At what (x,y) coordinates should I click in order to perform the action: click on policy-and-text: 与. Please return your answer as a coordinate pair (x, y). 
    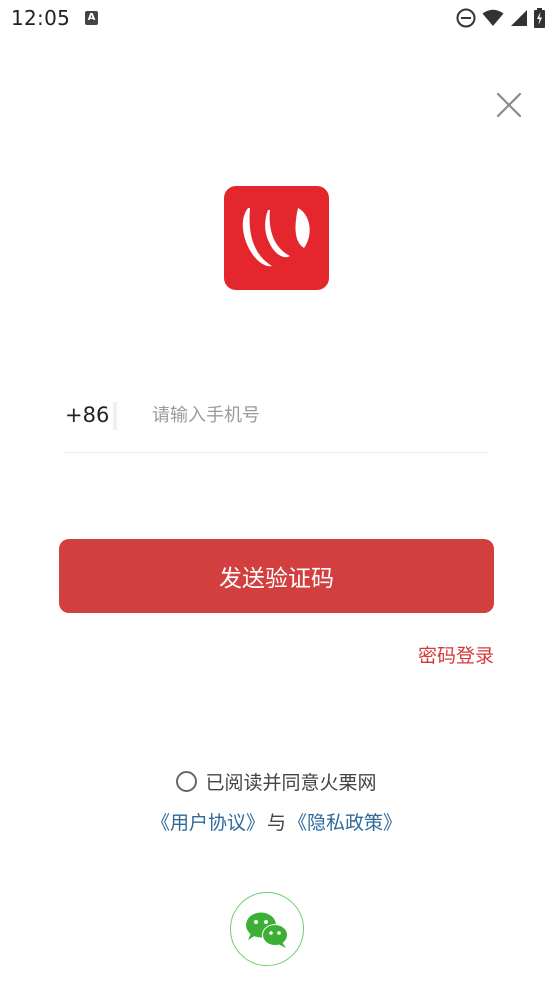
    Looking at the image, I should click on (276, 823).